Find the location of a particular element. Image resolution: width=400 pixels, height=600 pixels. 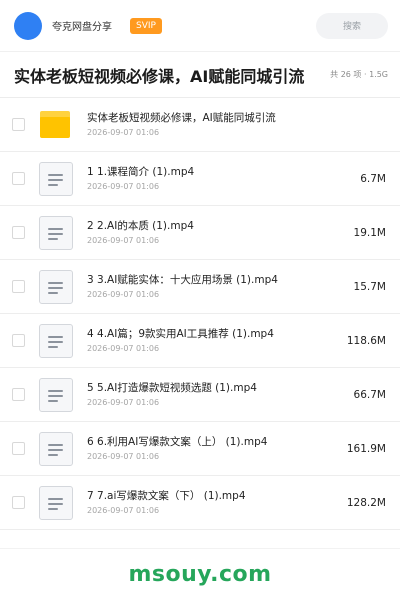

file-info: 2 2.AI的本质 (1).mp4 2026-09-07 01:06 is located at coordinates (216, 232).